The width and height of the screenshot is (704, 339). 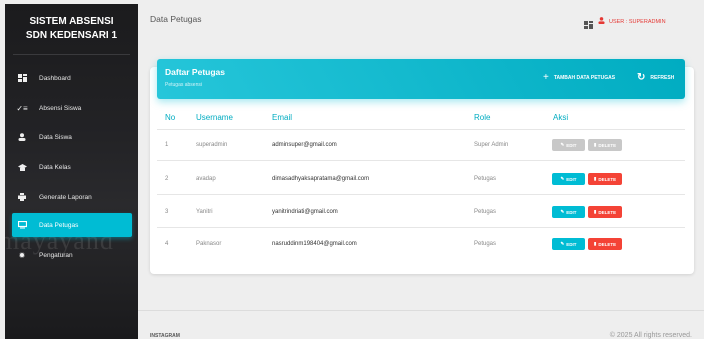 What do you see at coordinates (65, 197) in the screenshot?
I see `sidebar-item-label: Generate Laporan` at bounding box center [65, 197].